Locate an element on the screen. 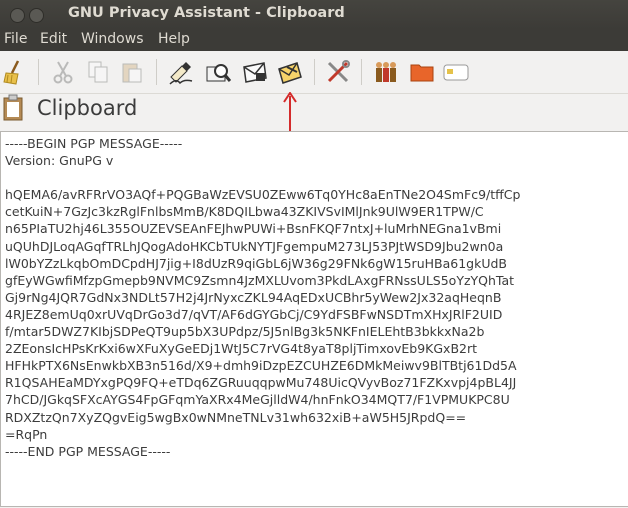 Image resolution: width=628 pixels, height=508 pixels. paste-icon is located at coordinates (132, 73).